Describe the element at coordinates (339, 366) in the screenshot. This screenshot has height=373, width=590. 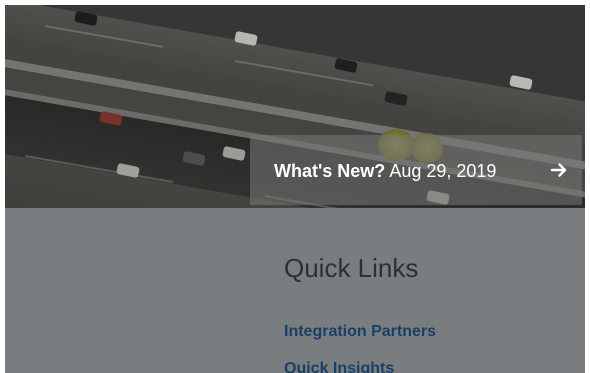
I see `quick-link-quick-insights: Quick Insights` at that location.